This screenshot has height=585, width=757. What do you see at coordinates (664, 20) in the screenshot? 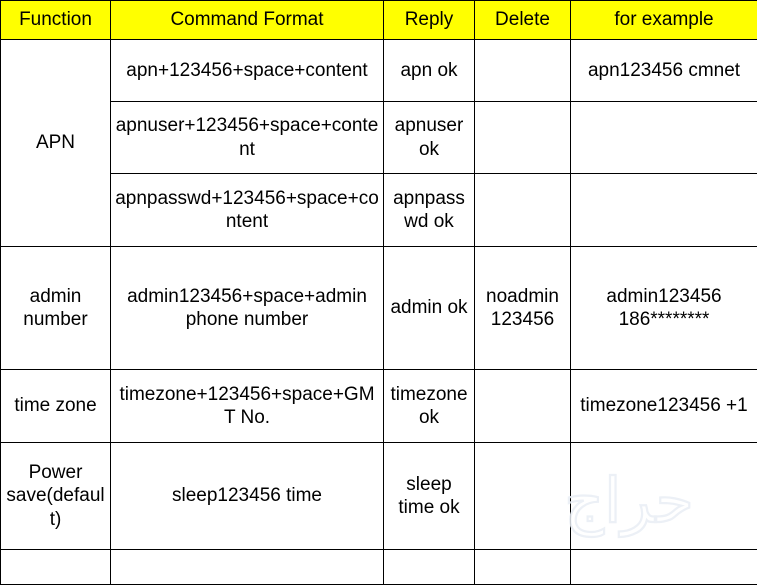
I see `column-header-for-example: for example` at bounding box center [664, 20].